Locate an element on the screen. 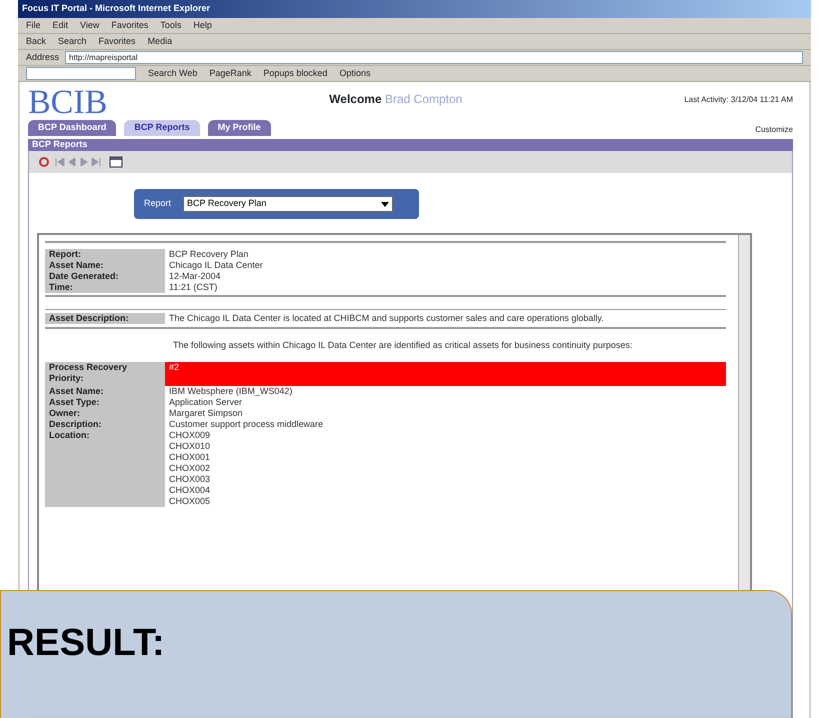 This screenshot has width=825, height=718. field-label: Asset Description: is located at coordinates (105, 318).